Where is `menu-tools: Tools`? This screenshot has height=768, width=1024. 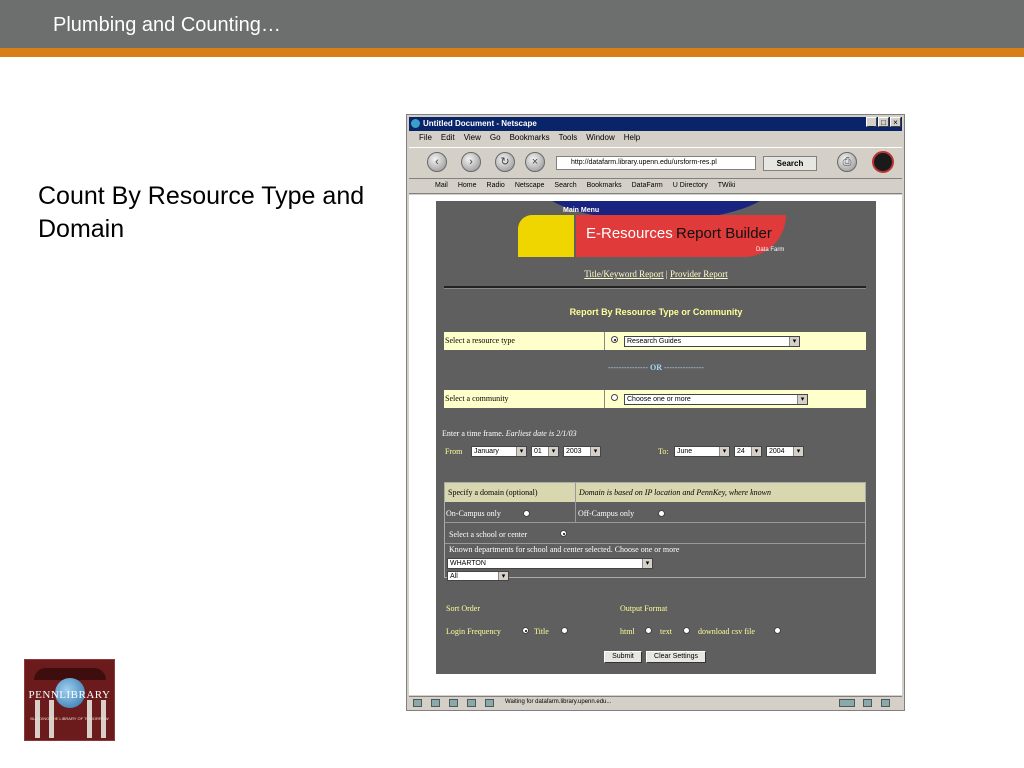
menu-tools: Tools is located at coordinates (568, 137).